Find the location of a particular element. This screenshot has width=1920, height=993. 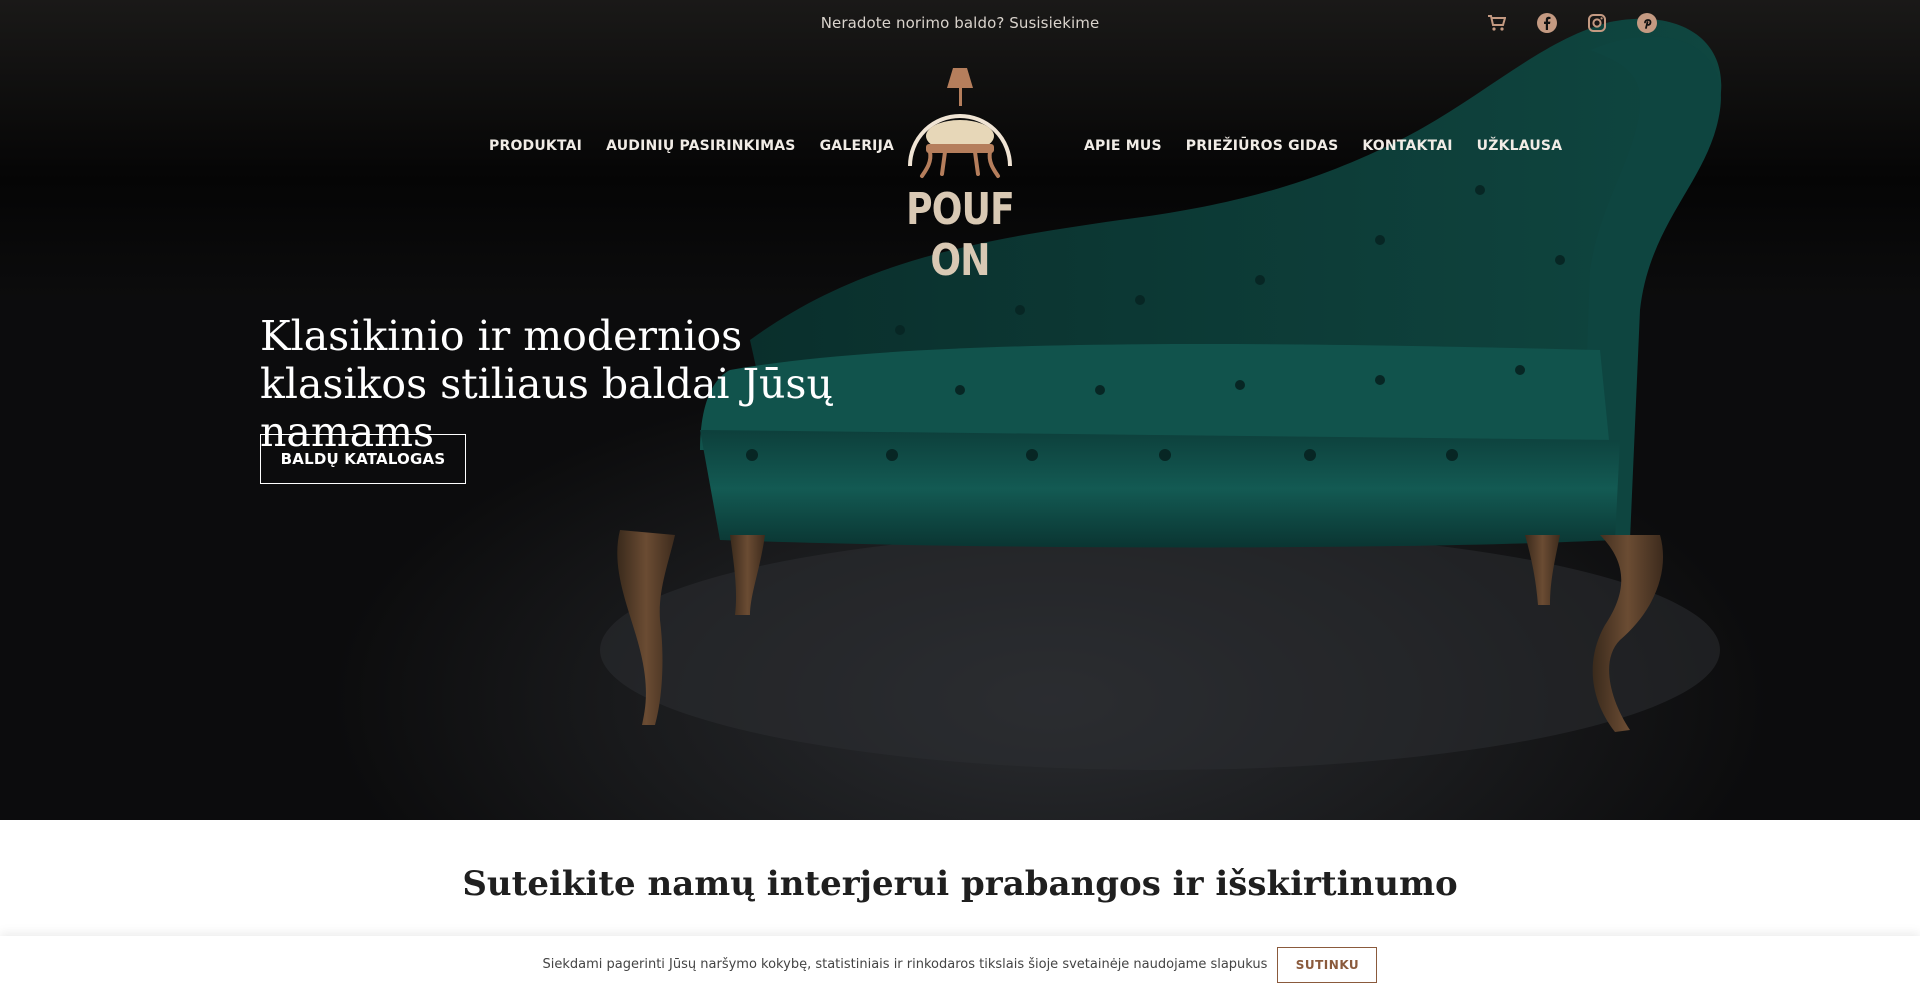

pinterest-icon is located at coordinates (1647, 23).